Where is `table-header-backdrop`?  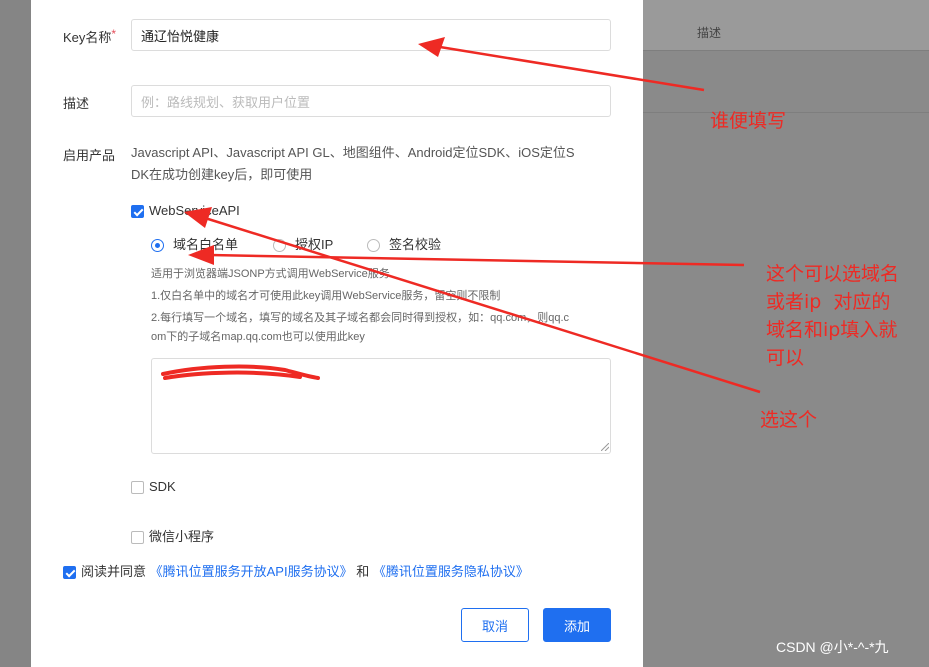
table-header-backdrop is located at coordinates (786, 25).